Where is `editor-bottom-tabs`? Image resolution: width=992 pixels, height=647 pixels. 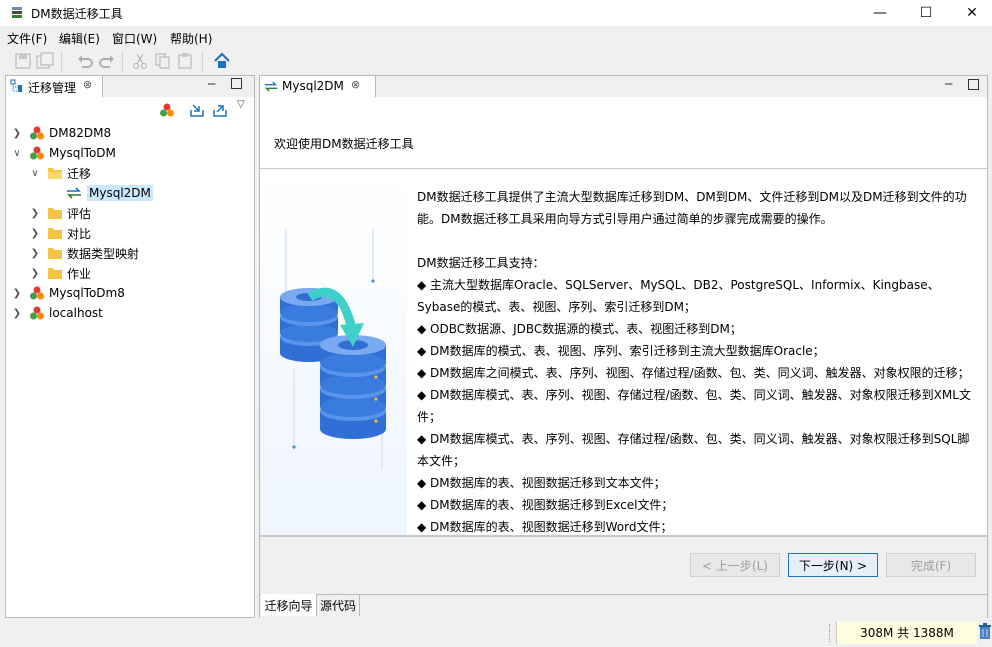
editor-bottom-tabs is located at coordinates (623, 606).